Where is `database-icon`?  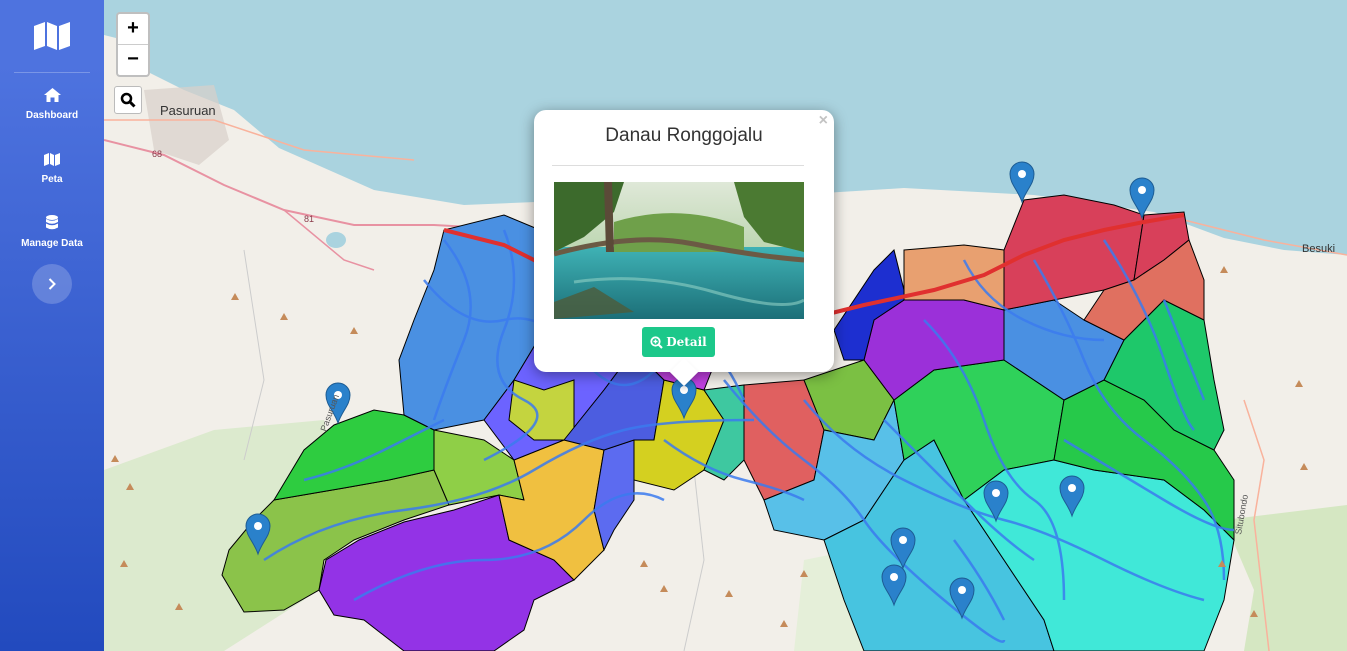 database-icon is located at coordinates (52, 222).